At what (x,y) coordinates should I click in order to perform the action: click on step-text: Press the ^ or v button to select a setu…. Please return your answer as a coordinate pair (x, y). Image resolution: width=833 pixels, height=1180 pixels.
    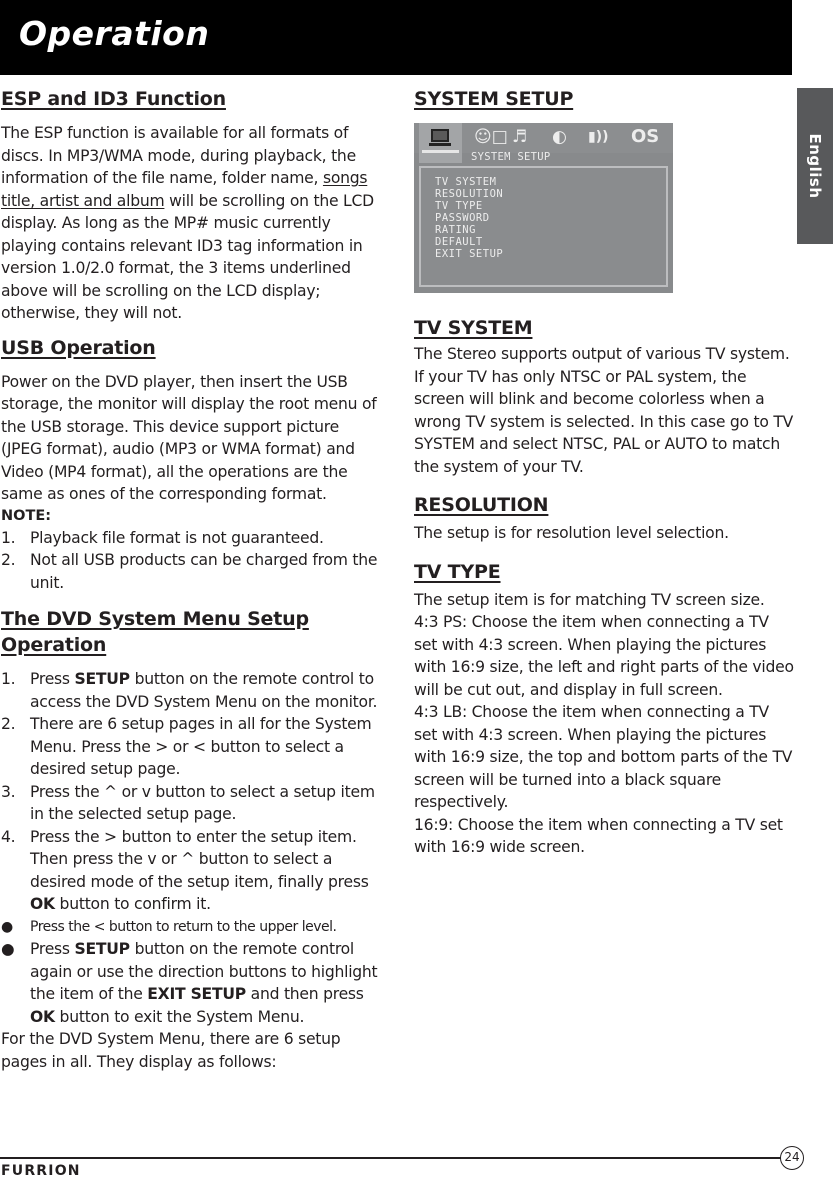
    Looking at the image, I should click on (202, 803).